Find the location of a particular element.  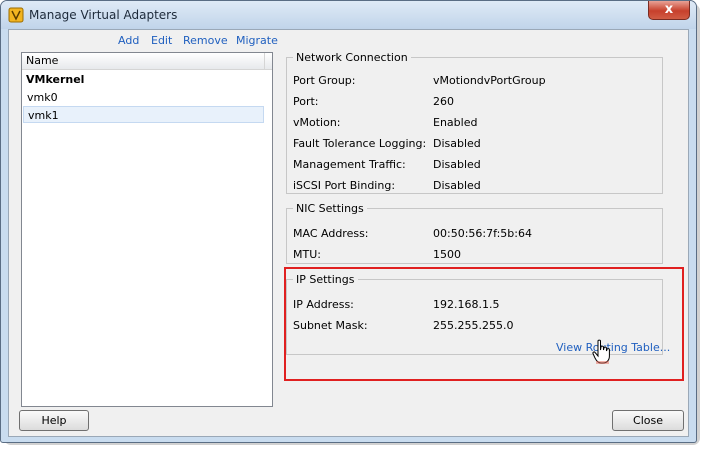

vsphere-app-icon is located at coordinates (16, 15).